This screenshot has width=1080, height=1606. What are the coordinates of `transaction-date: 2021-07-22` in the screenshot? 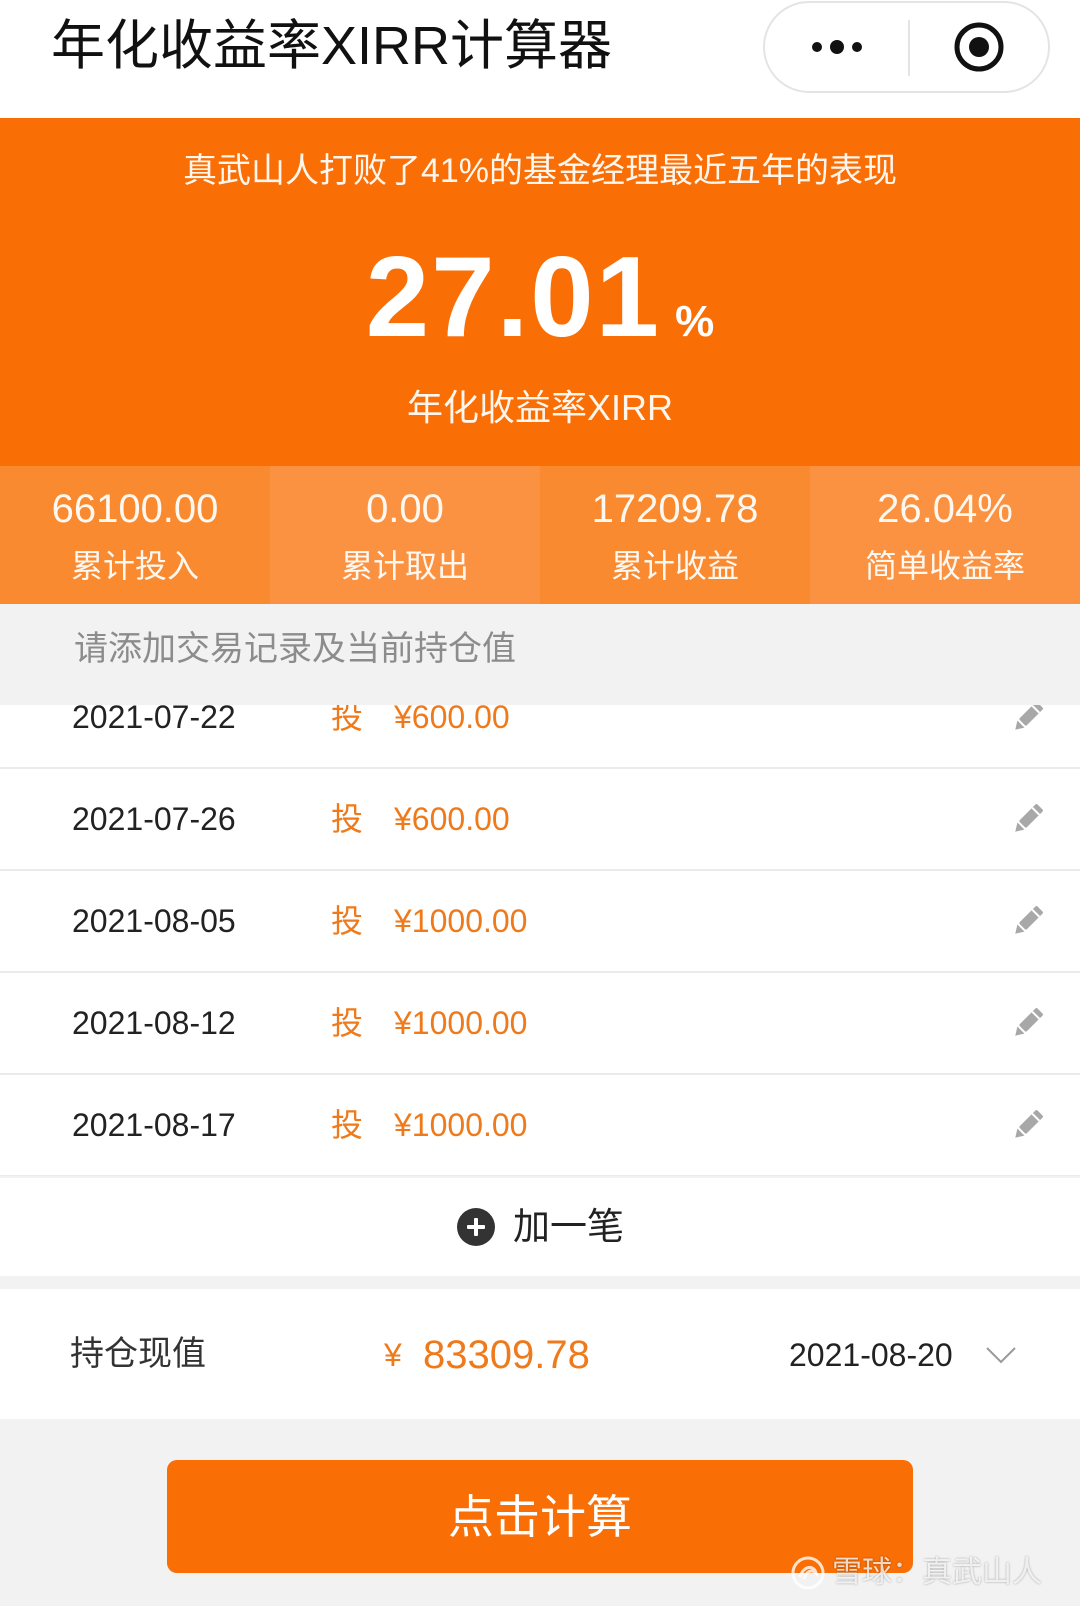 It's located at (154, 720).